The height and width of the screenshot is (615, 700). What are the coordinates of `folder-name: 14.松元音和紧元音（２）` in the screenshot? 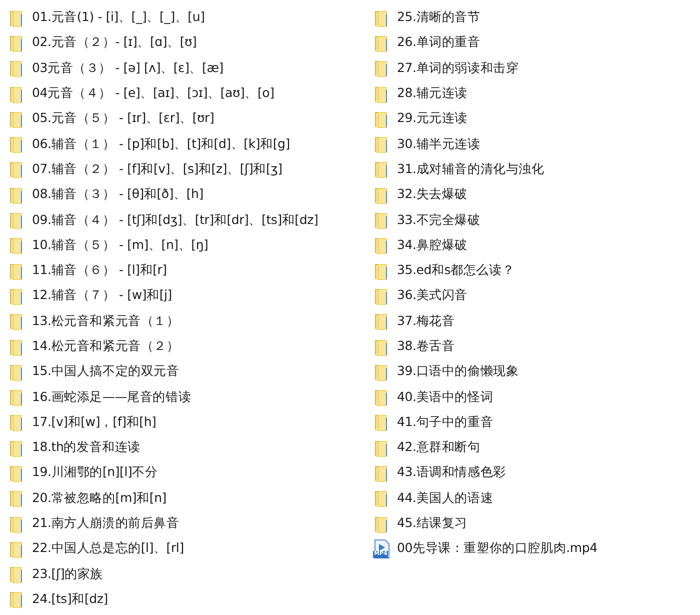 It's located at (106, 346).